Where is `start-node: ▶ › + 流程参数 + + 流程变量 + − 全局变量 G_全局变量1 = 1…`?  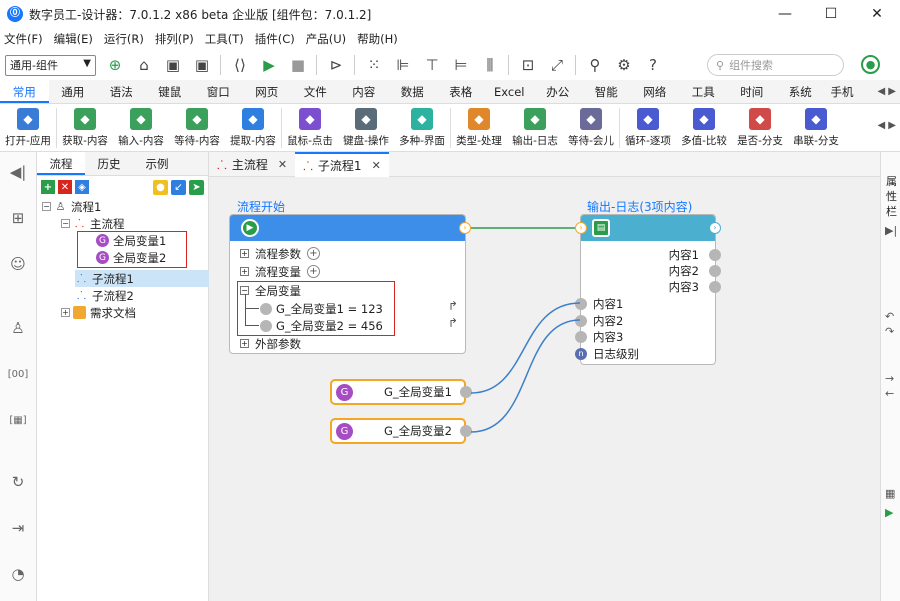 start-node: ▶ › + 流程参数 + + 流程变量 + − 全局变量 G_全局变量1 = 1… is located at coordinates (350, 284).